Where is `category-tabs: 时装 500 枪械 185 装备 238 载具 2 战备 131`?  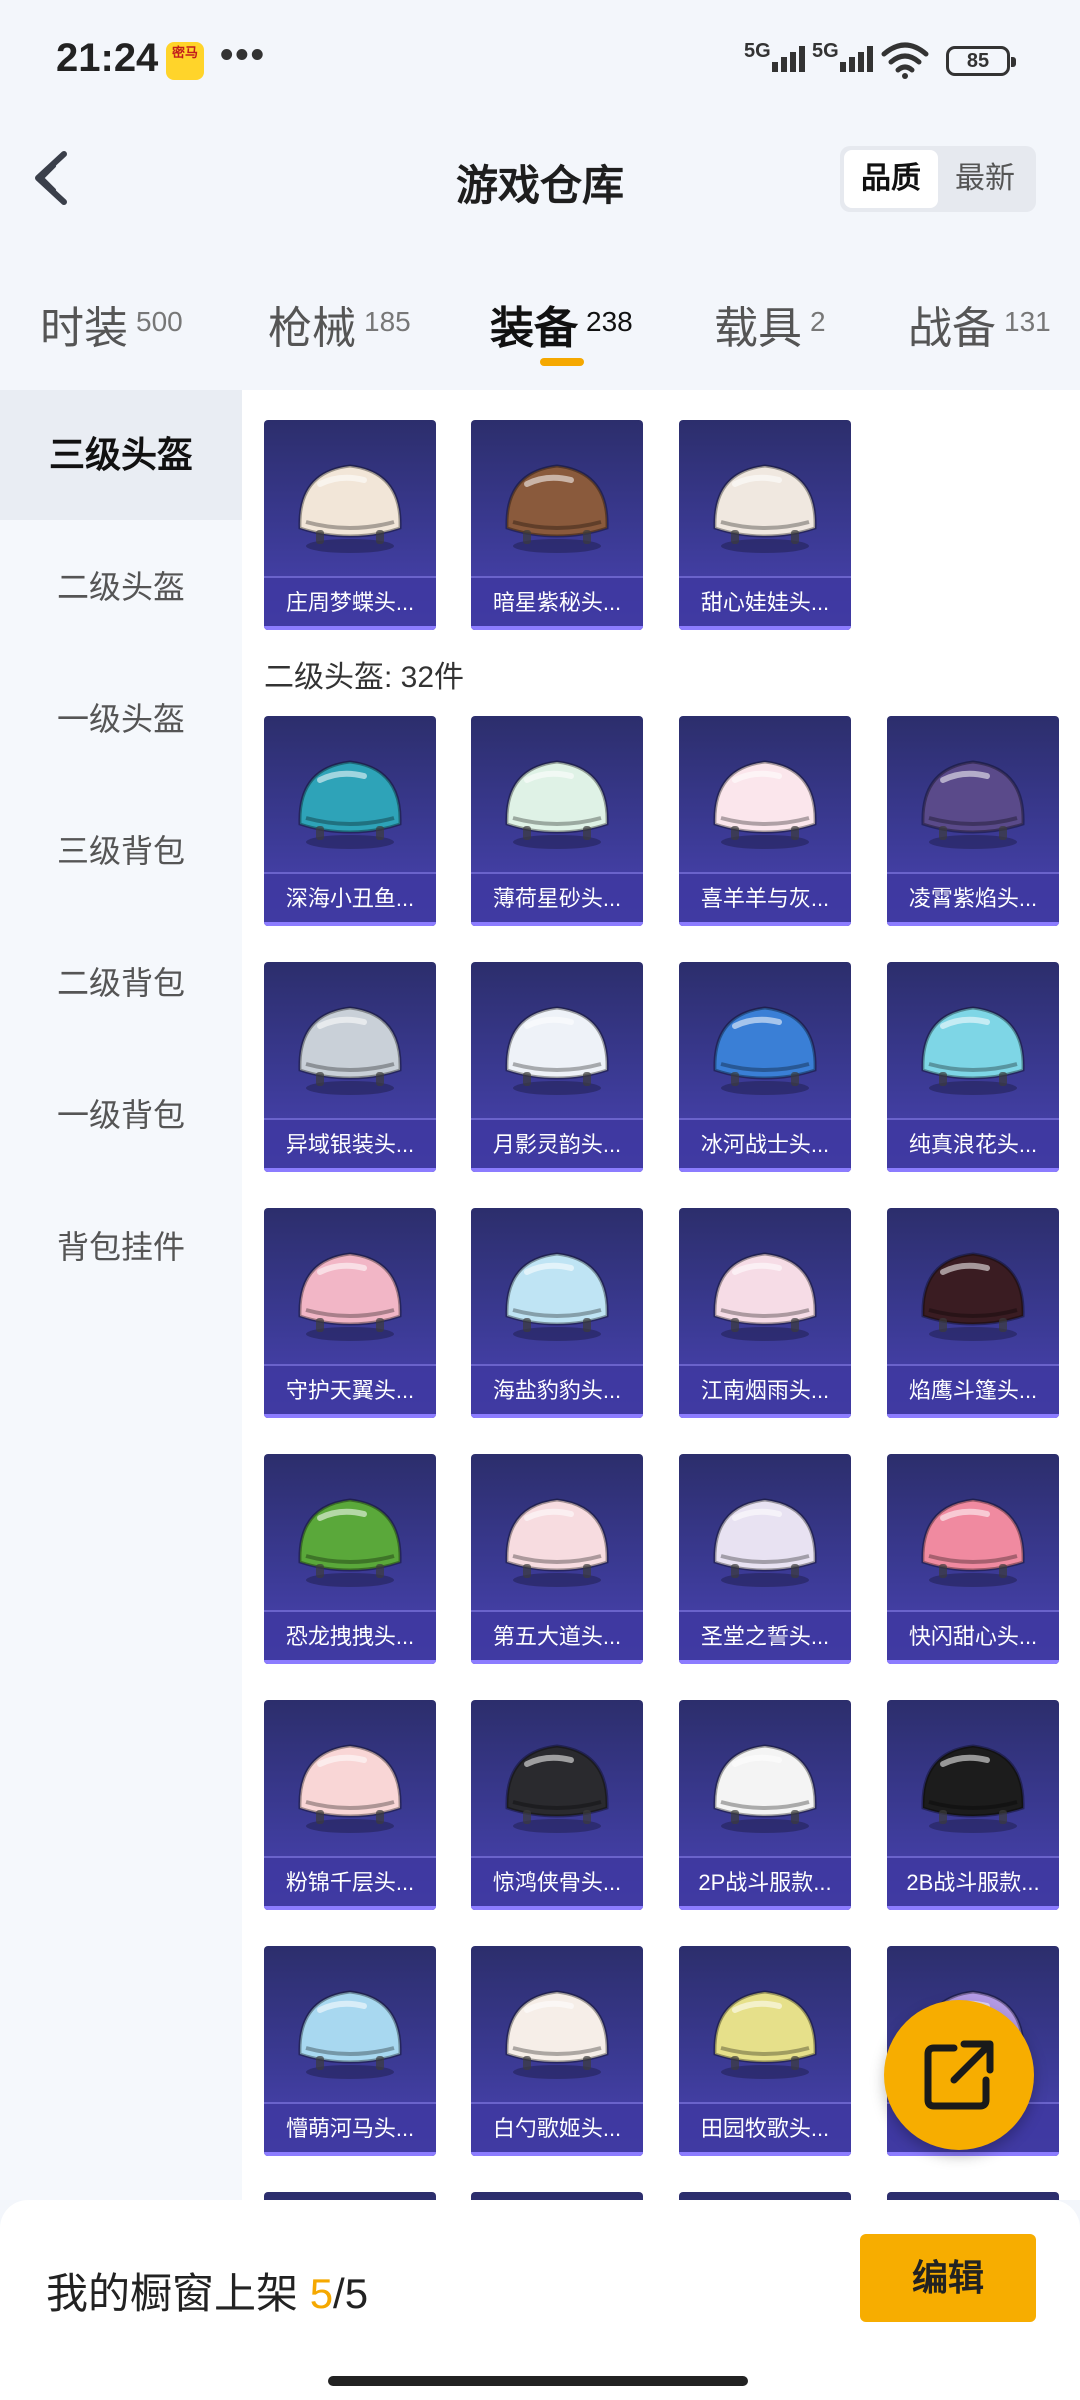
category-tabs: 时装 500 枪械 185 装备 238 载具 2 战备 131 is located at coordinates (540, 335).